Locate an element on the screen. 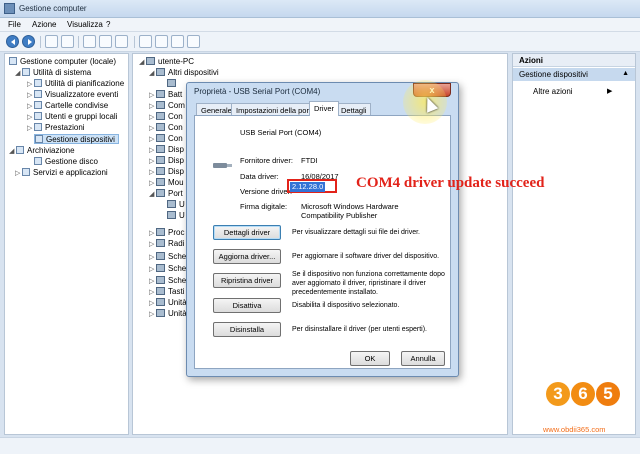 The width and height of the screenshot is (640, 454). disable-button: Disattiva is located at coordinates (247, 305).